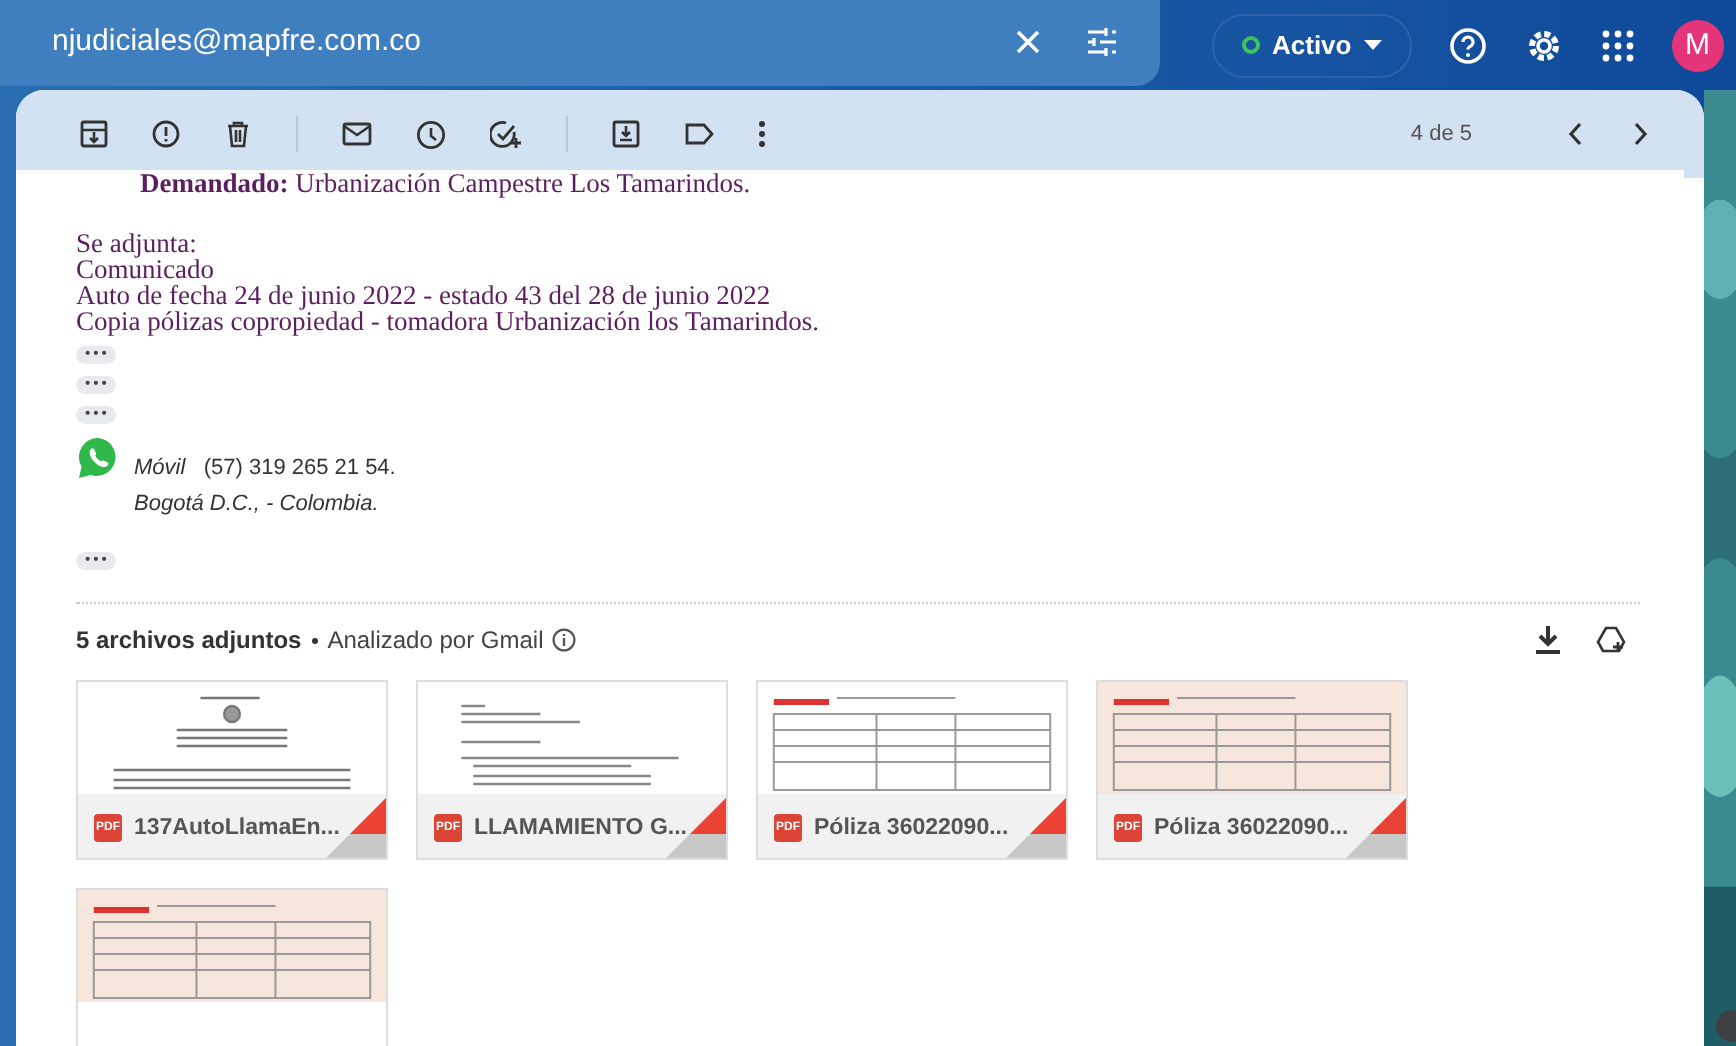  What do you see at coordinates (238, 134) in the screenshot?
I see `trash-icon` at bounding box center [238, 134].